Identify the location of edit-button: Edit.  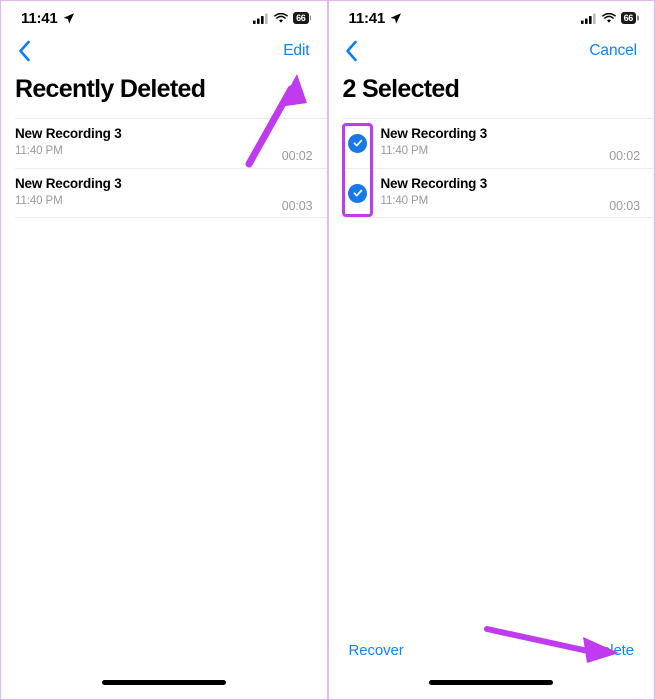
(296, 51).